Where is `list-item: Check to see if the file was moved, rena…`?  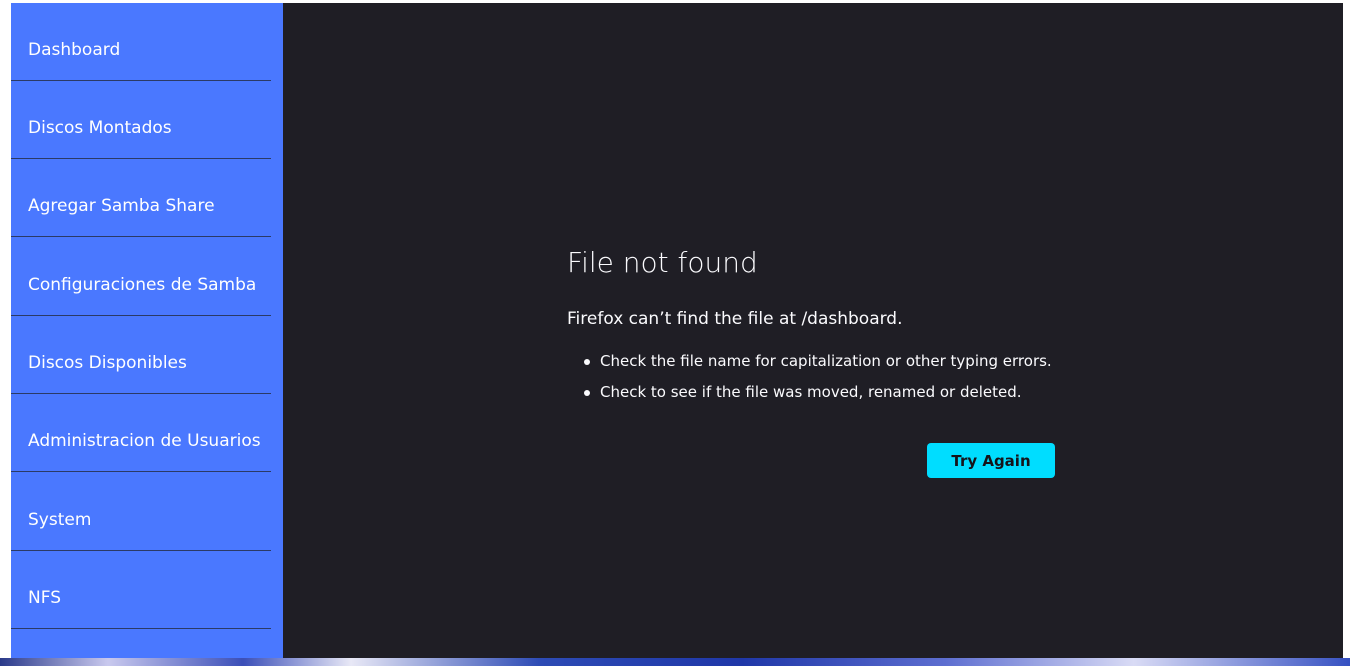
list-item: Check to see if the file was moved, rena… is located at coordinates (809, 392).